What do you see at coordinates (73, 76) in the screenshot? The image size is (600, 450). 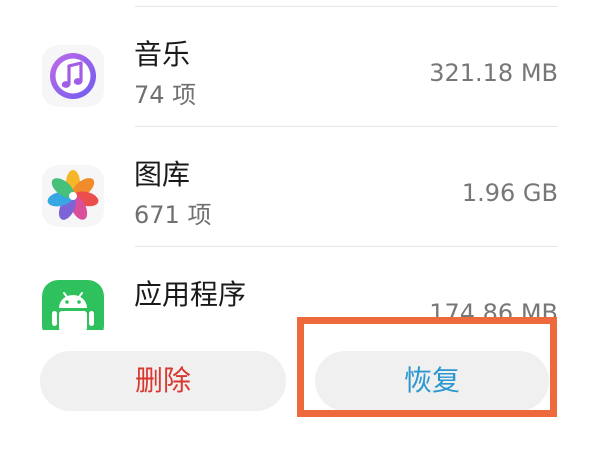 I see `music-app-icon` at bounding box center [73, 76].